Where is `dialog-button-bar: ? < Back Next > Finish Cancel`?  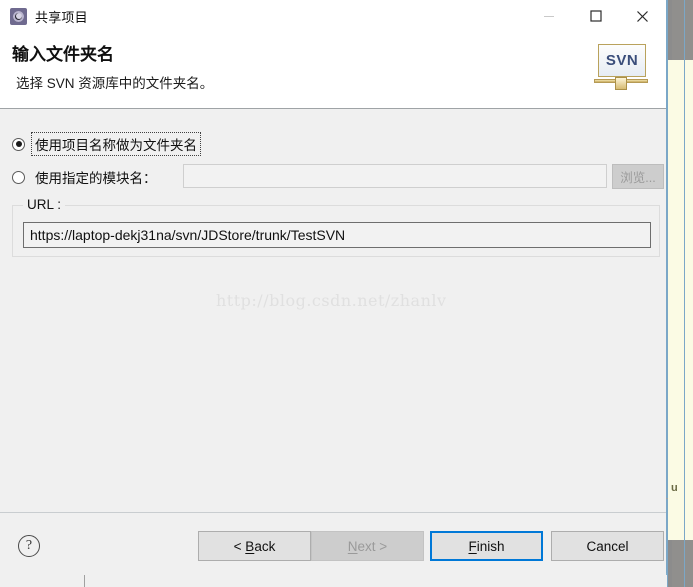 dialog-button-bar: ? < Back Next > Finish Cancel is located at coordinates (333, 543).